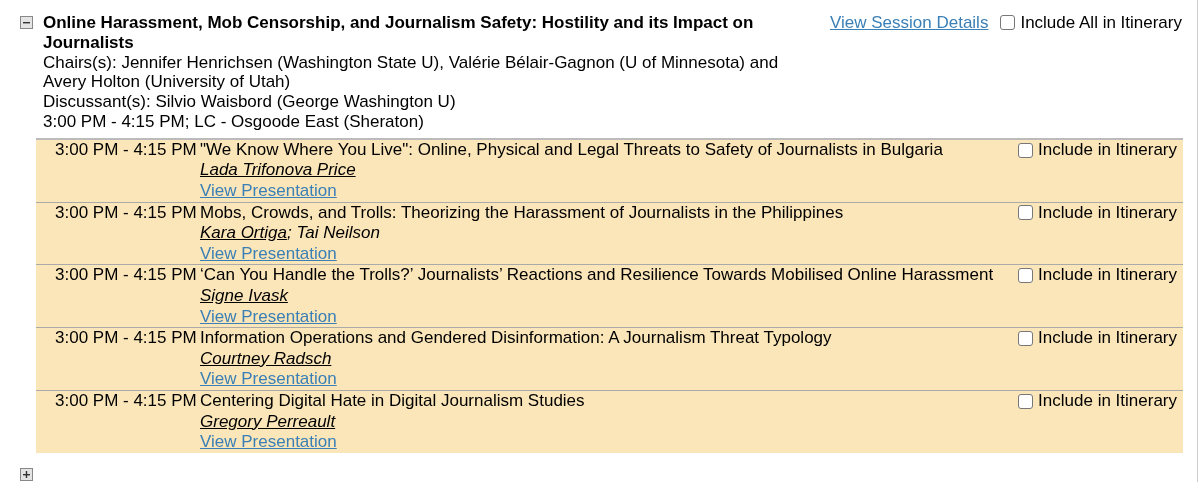 This screenshot has width=1200, height=482. I want to click on author-list: Signe Ivask, so click(609, 296).